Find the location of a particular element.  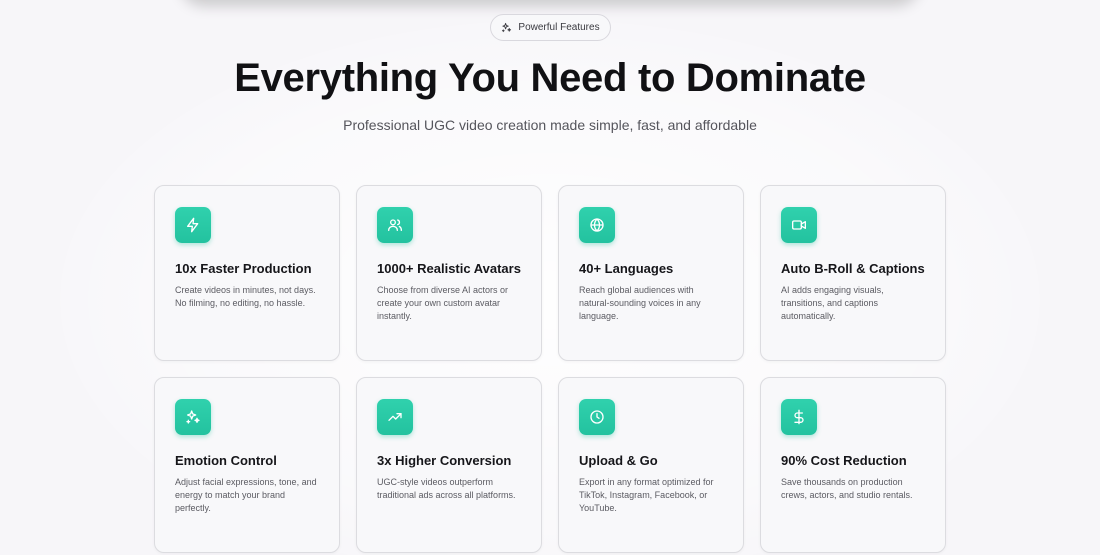

video-camera-icon is located at coordinates (799, 225).